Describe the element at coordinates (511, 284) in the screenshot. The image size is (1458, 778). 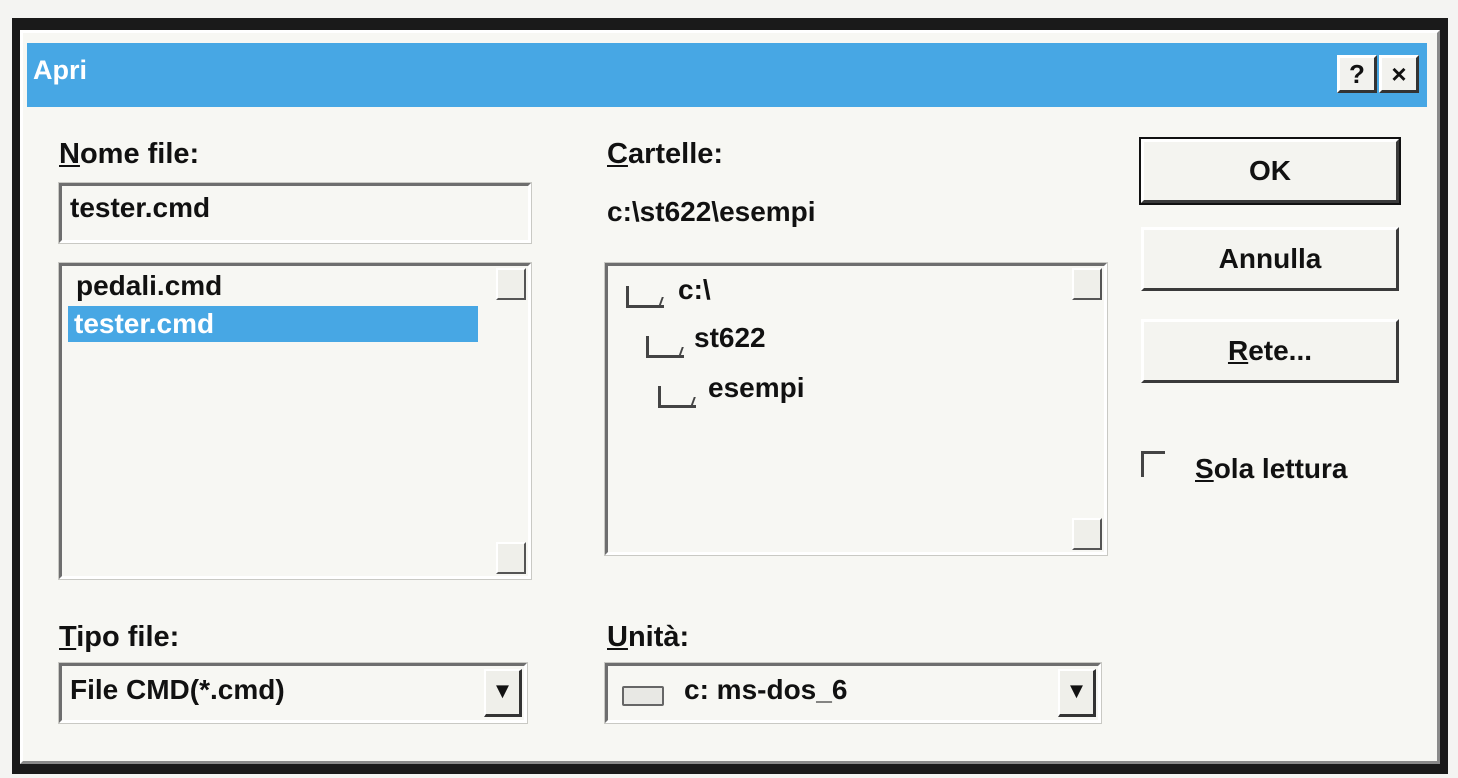
I see `file-list-scroll-up` at that location.